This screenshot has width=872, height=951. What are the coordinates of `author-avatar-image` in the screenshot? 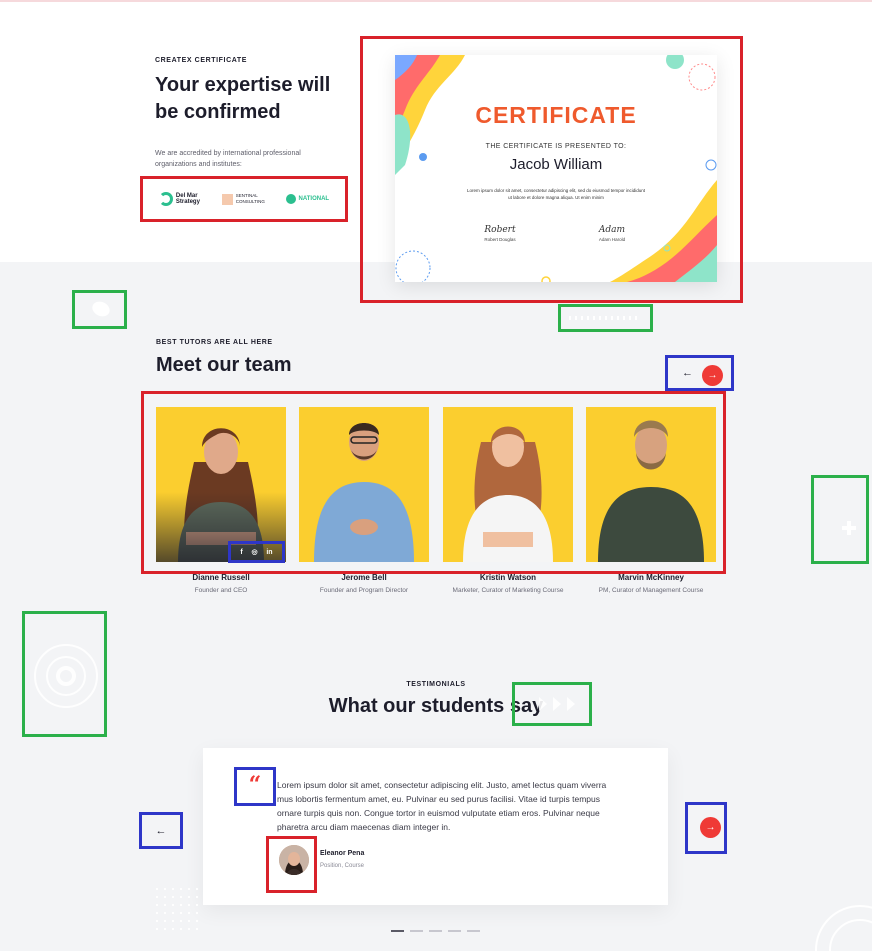 It's located at (294, 860).